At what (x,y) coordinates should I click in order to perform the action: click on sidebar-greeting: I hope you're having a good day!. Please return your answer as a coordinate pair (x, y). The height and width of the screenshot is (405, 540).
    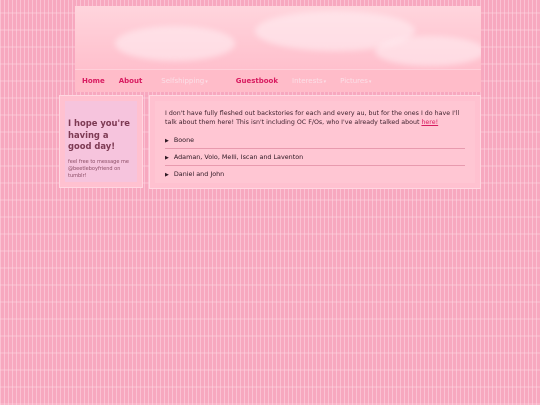
    Looking at the image, I should click on (99, 134).